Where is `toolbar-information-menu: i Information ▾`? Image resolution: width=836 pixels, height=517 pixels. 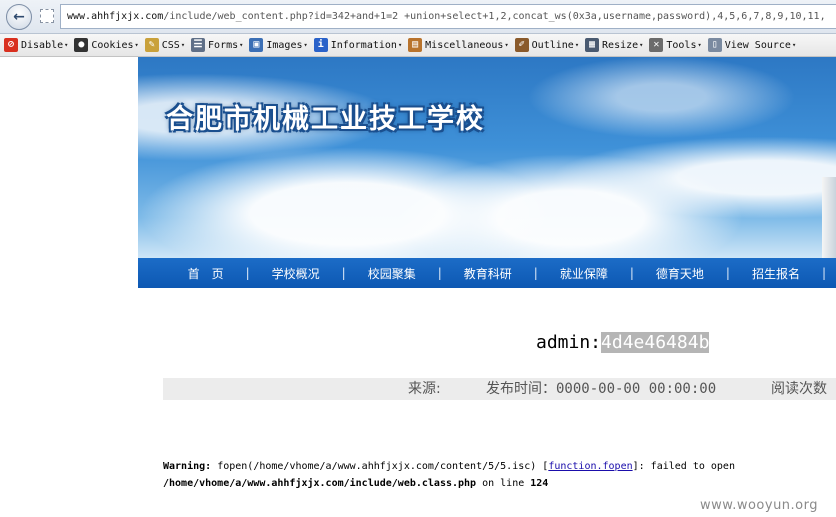
toolbar-information-menu: i Information ▾ is located at coordinates (358, 45).